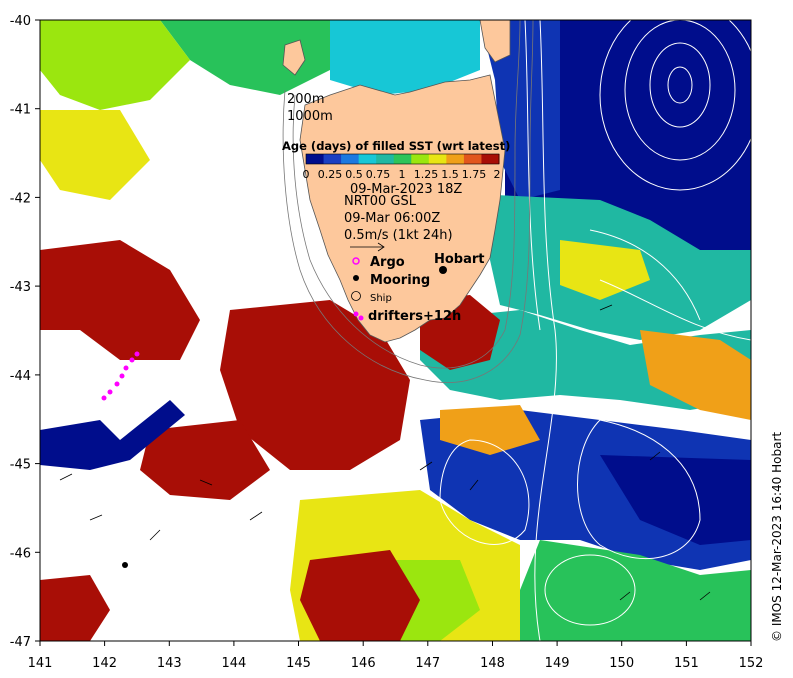 Image resolution: width=793 pixels, height=678 pixels. Describe the element at coordinates (400, 280) in the screenshot. I see `mooring-label: Mooring` at that location.